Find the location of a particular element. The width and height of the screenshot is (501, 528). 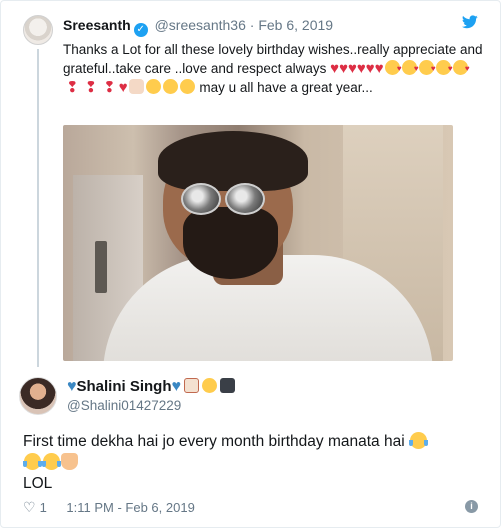

sreesanth-avatar is located at coordinates (38, 30).